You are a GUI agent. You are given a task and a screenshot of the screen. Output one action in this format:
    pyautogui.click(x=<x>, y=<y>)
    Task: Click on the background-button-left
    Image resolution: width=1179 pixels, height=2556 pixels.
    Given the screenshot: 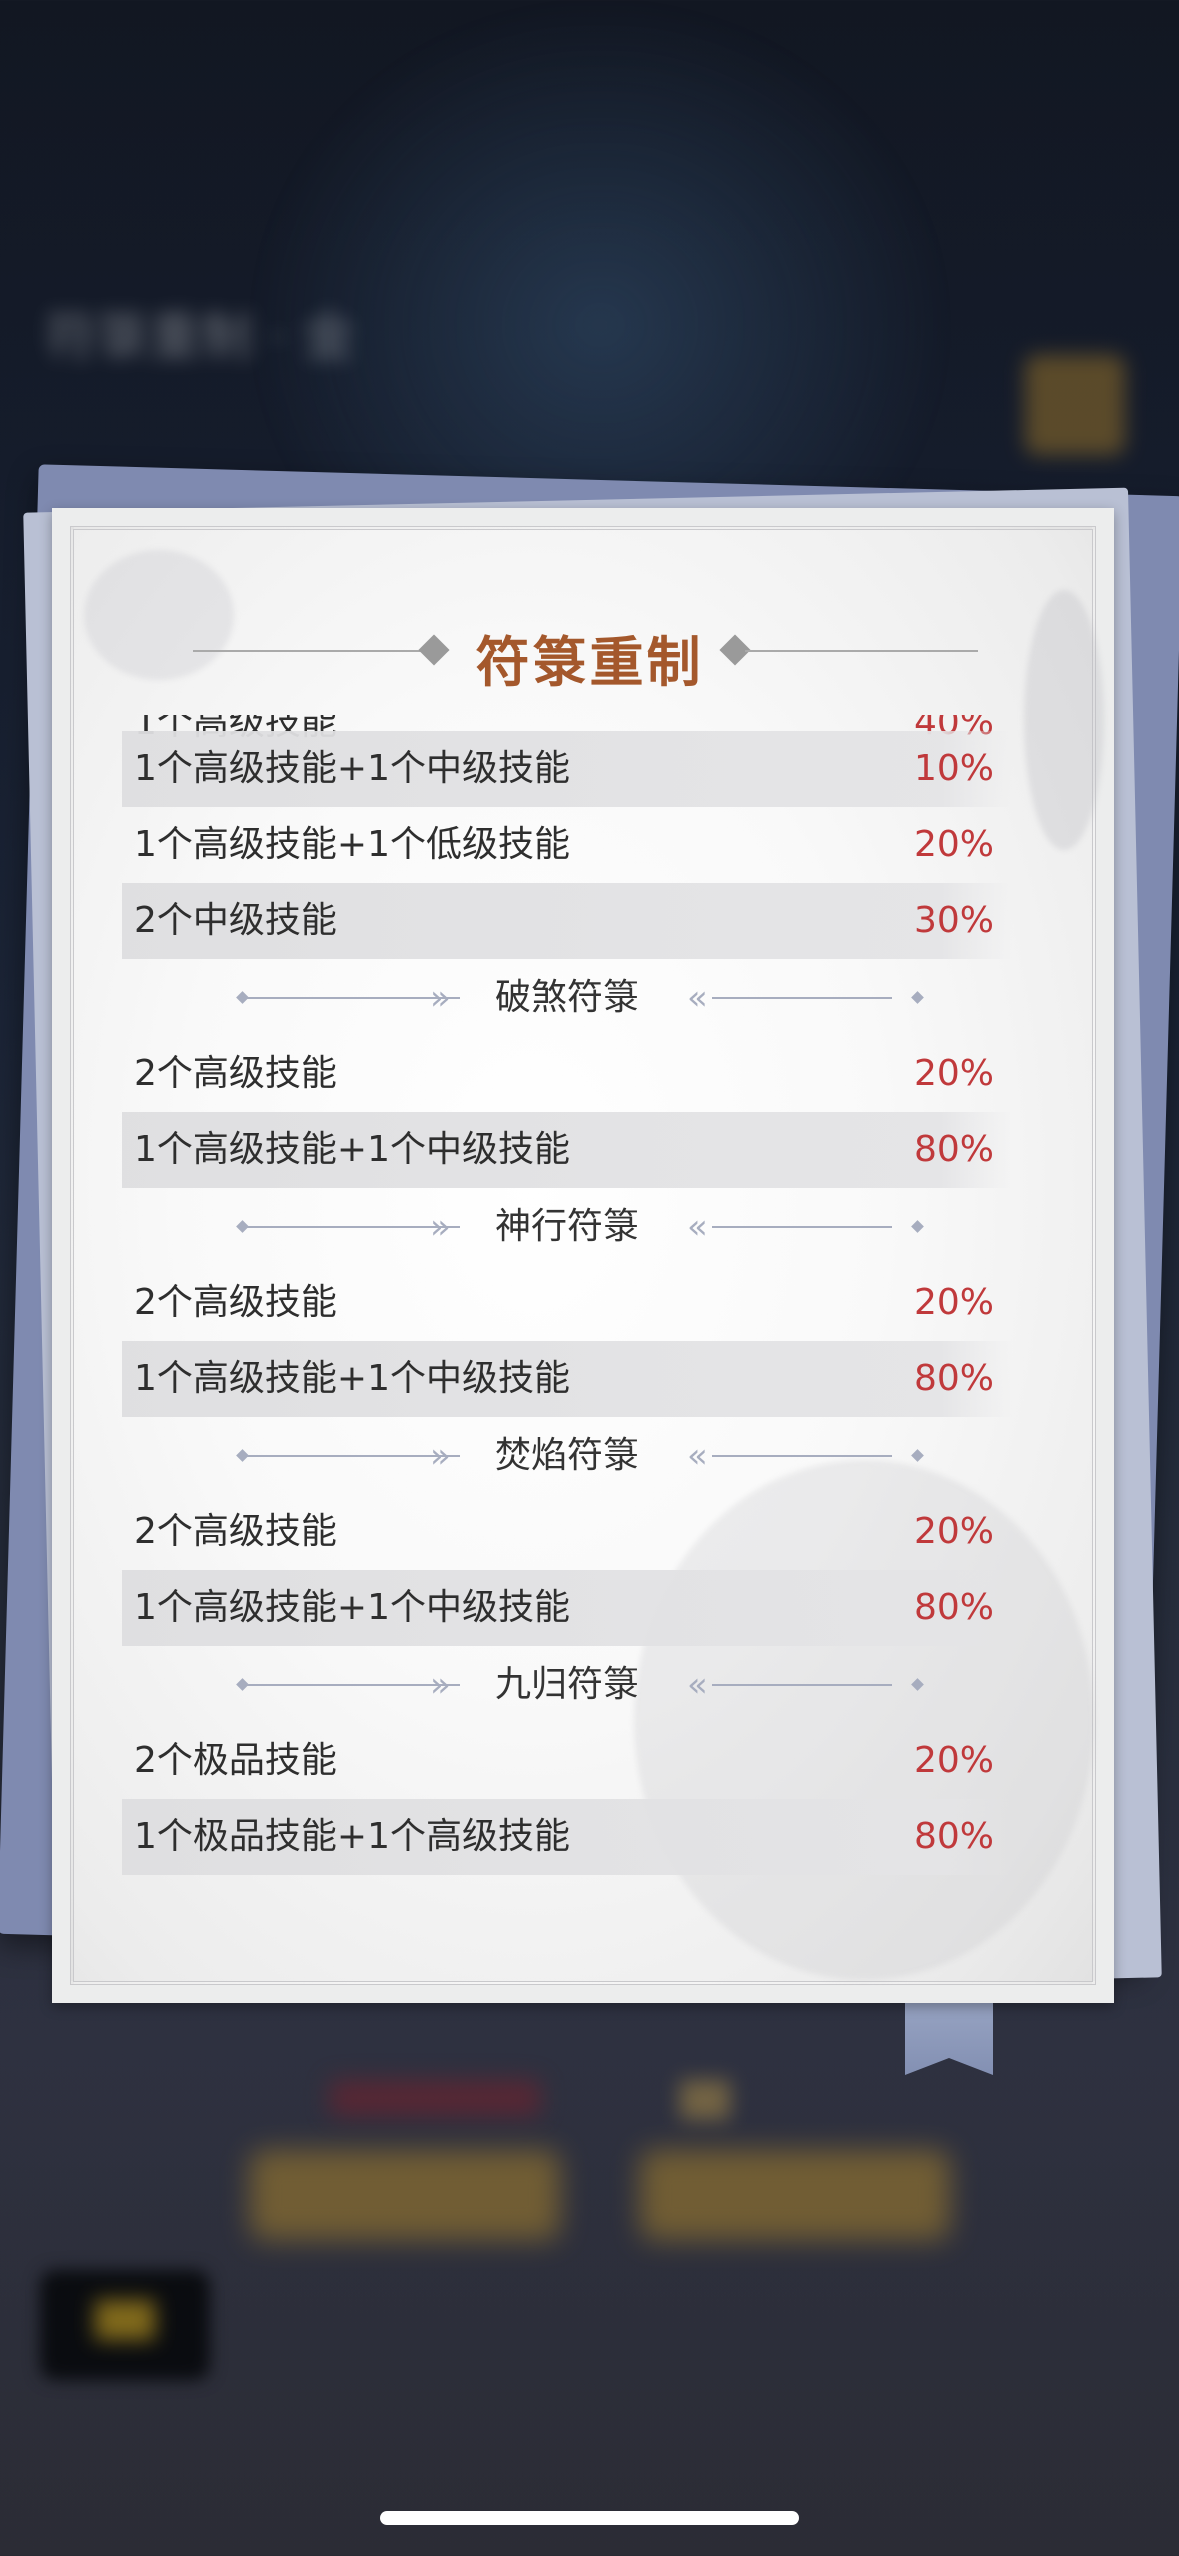 What is the action you would take?
    pyautogui.click(x=405, y=2195)
    